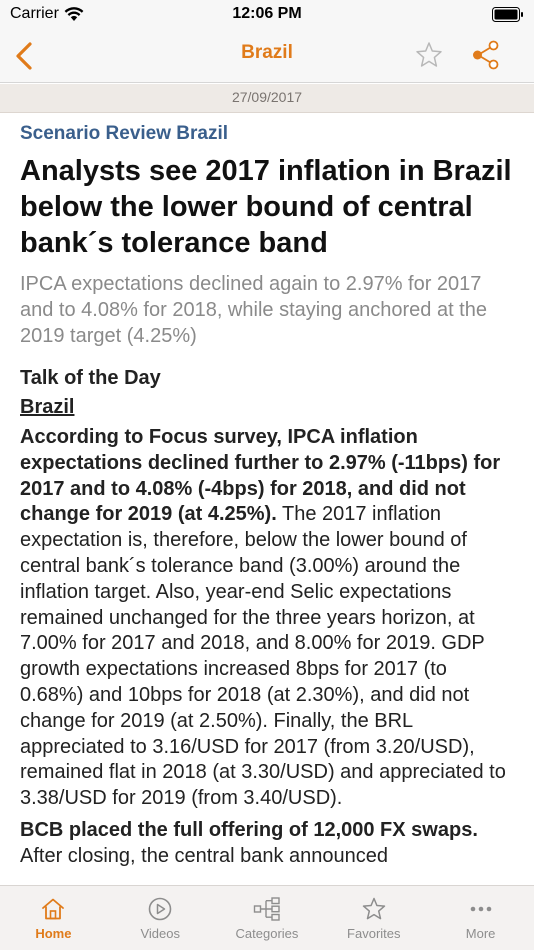 Image resolution: width=534 pixels, height=950 pixels. I want to click on share-button, so click(486, 55).